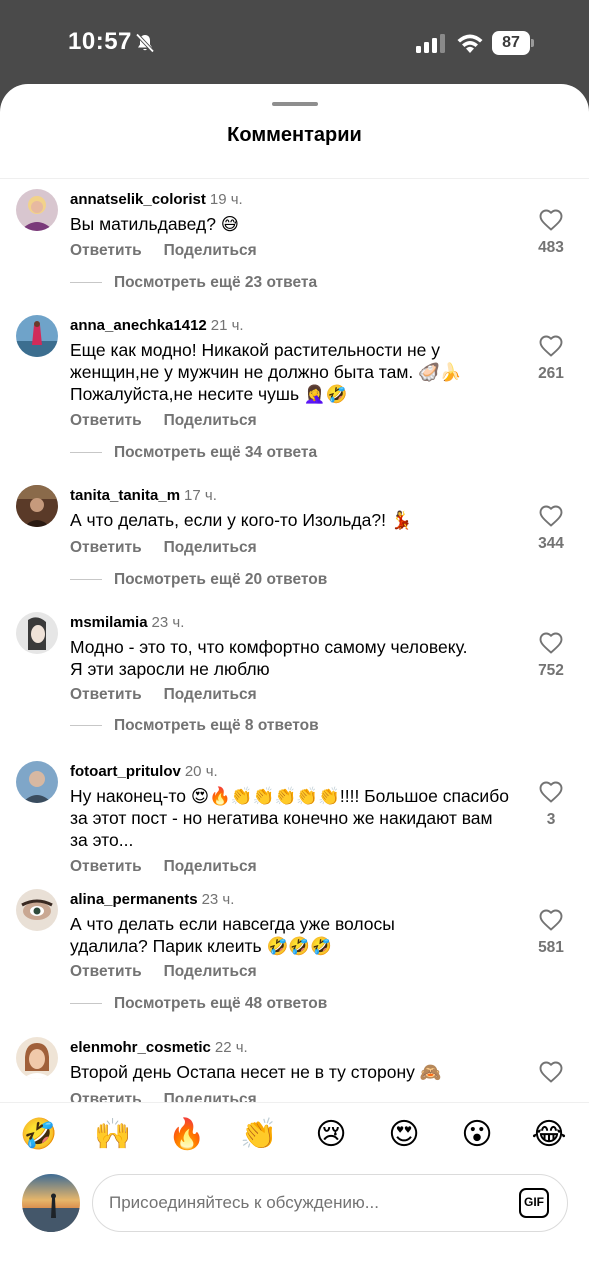  I want to click on battery-icon: 87, so click(513, 43).